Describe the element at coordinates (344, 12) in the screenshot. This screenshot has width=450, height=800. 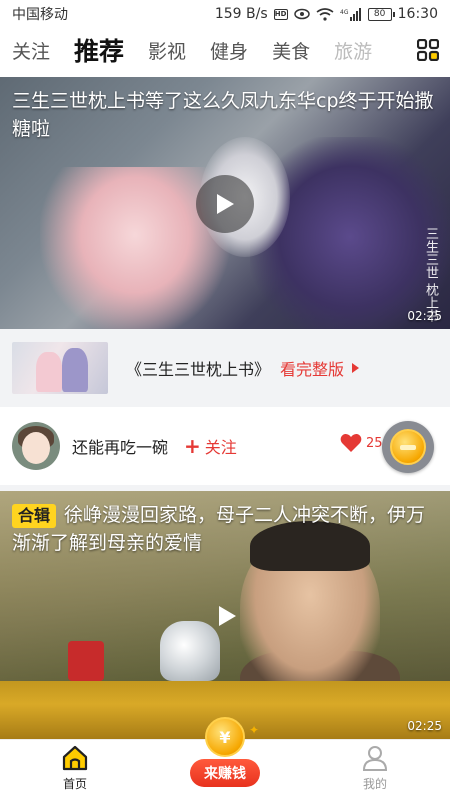
I see `svg-text: 4G` at that location.